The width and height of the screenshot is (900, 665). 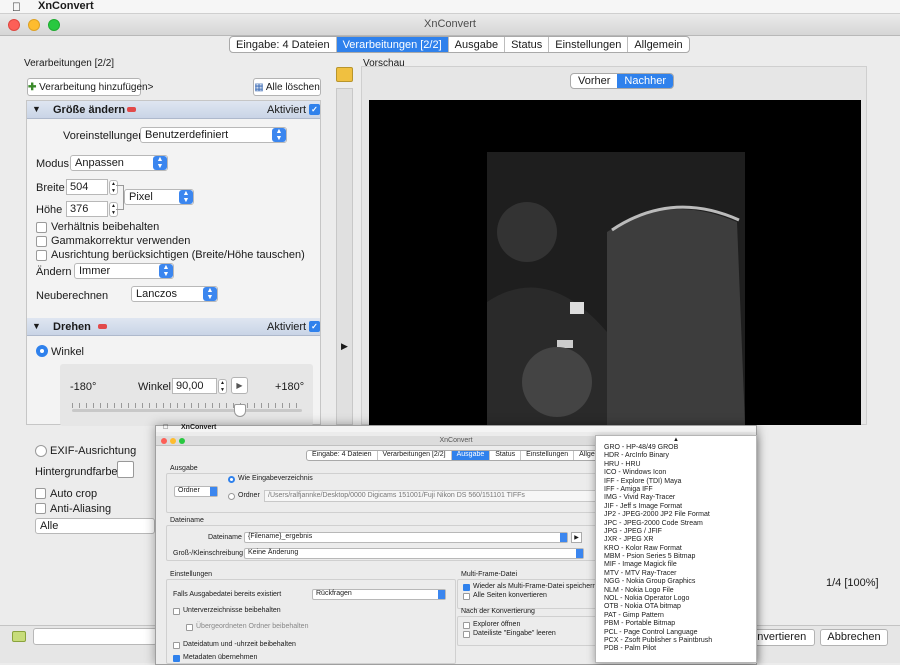 What do you see at coordinates (19, 636) in the screenshot?
I see `folder-icon` at bounding box center [19, 636].